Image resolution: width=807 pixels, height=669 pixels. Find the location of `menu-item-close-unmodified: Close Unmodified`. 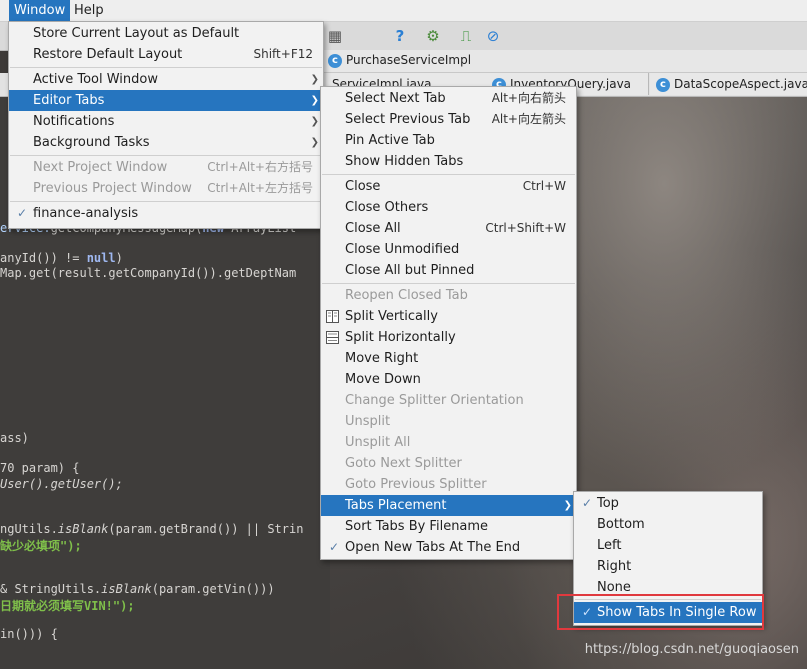

menu-item-close-unmodified: Close Unmodified is located at coordinates (448, 249).